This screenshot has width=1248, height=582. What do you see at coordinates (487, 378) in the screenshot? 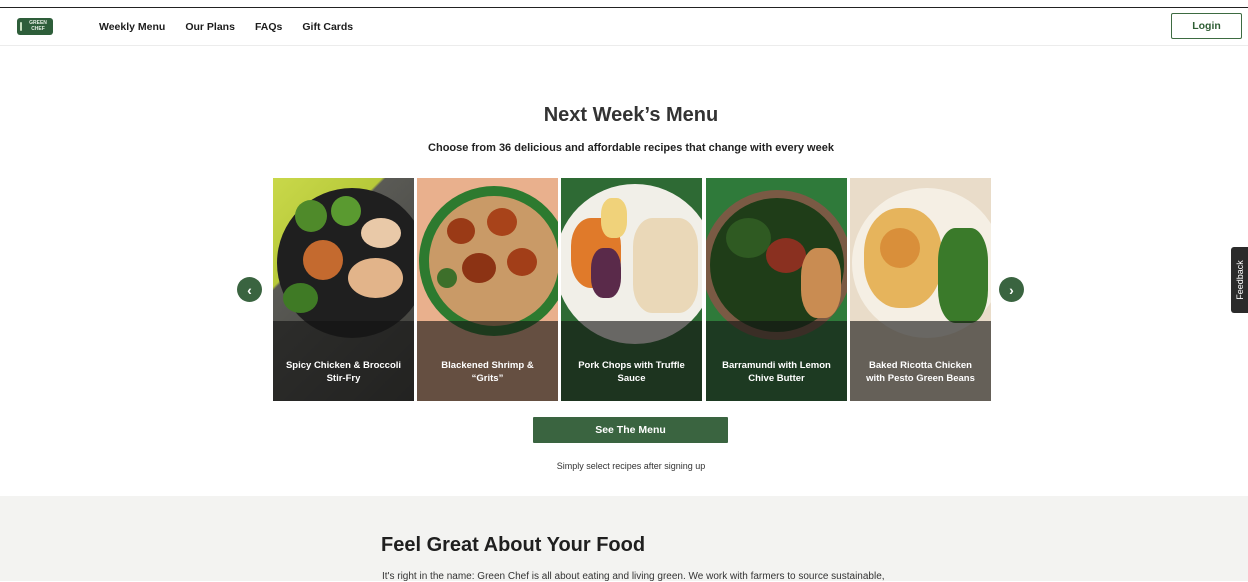
I see `recipe-title-line: “Grits”` at bounding box center [487, 378].